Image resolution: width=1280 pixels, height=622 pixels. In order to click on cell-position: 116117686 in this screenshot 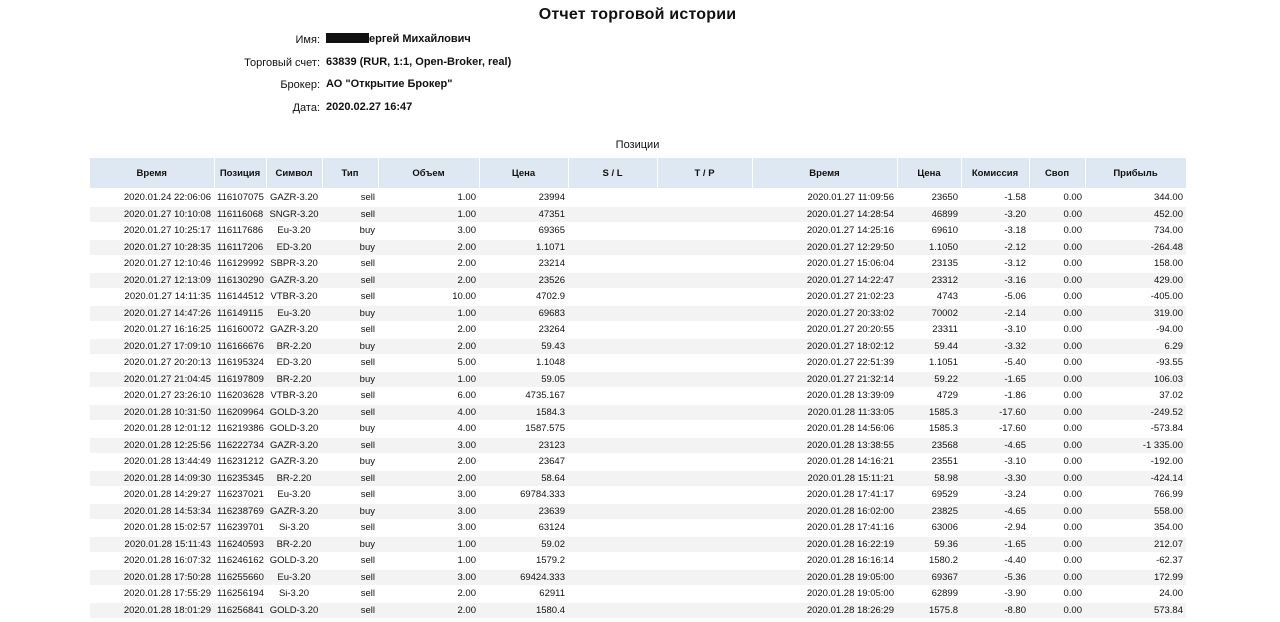, I will do `click(240, 231)`.